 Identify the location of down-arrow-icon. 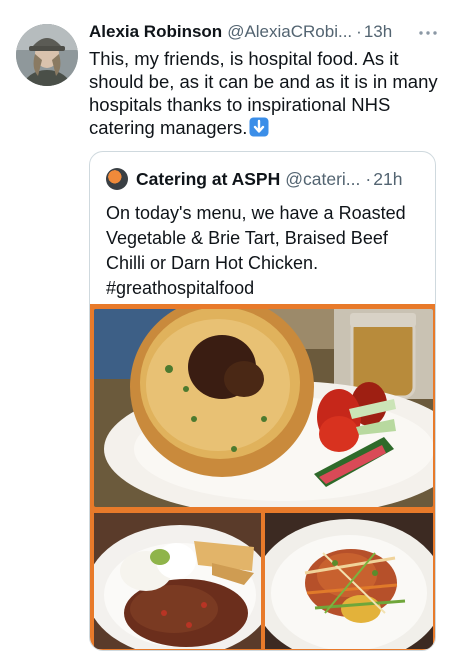
(259, 127).